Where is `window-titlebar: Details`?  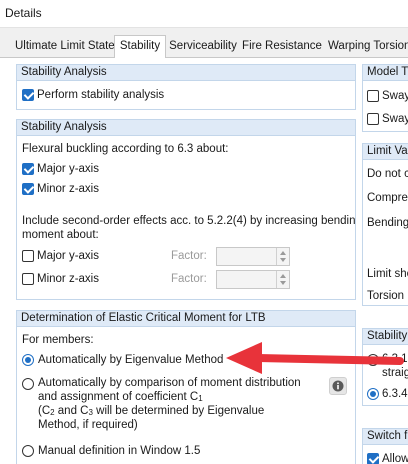 window-titlebar: Details is located at coordinates (204, 14).